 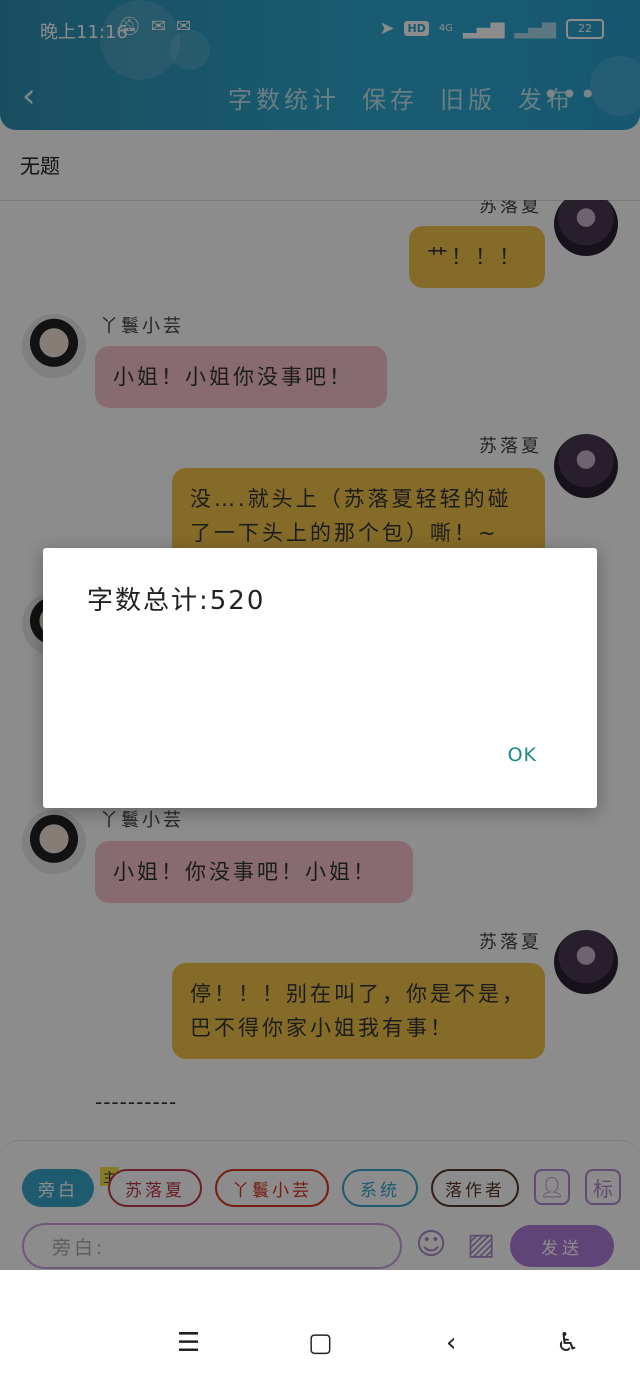 I want to click on back-icon: ‹, so click(x=451, y=1343).